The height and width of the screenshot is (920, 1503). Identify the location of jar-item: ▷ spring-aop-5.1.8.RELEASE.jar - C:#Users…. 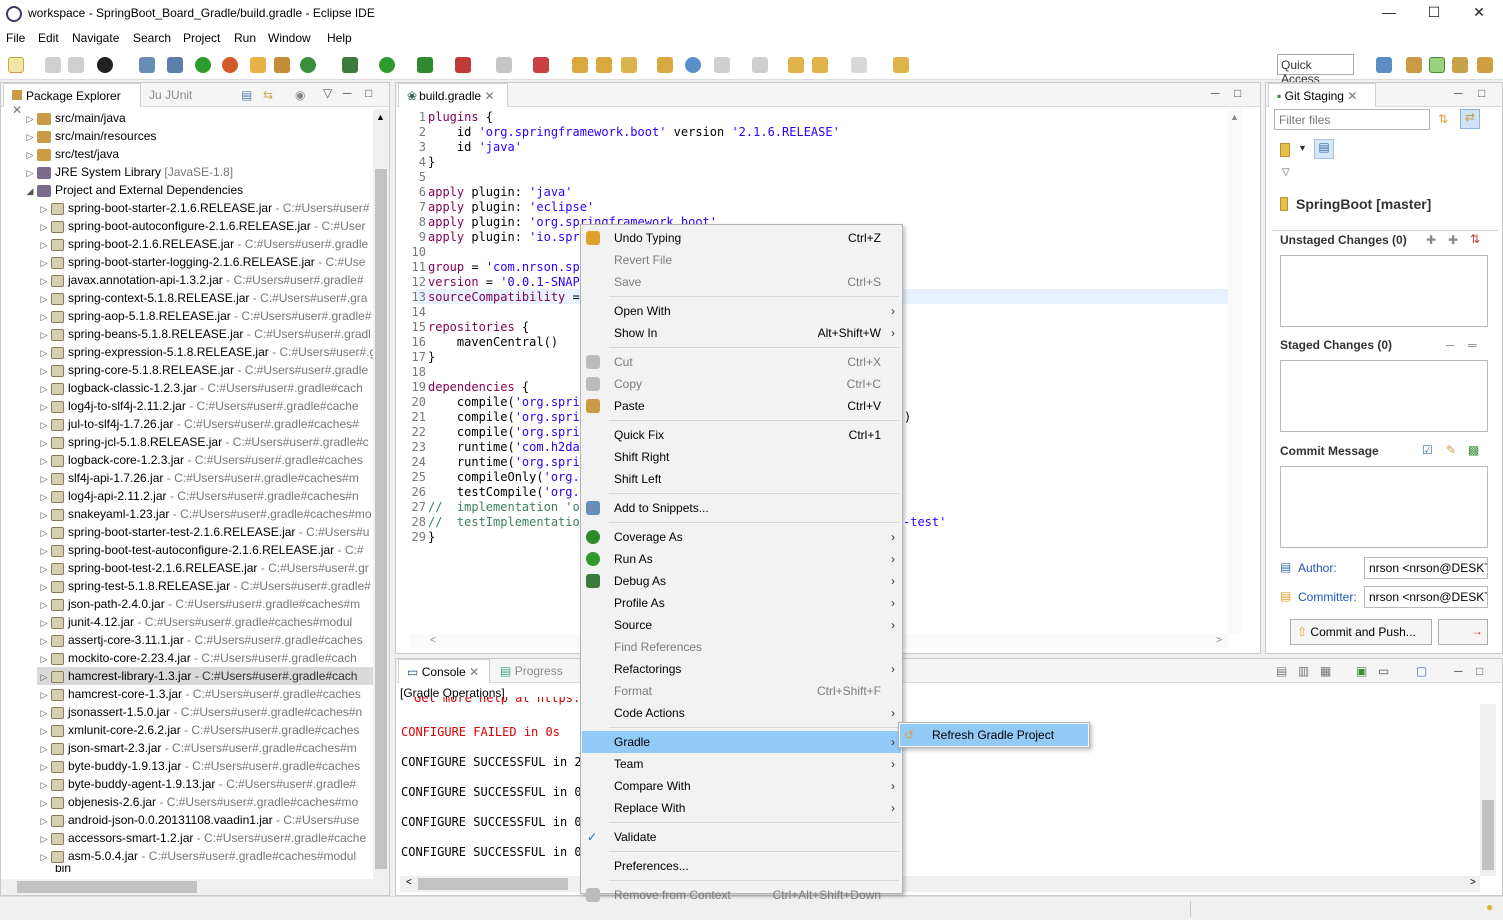
(204, 316).